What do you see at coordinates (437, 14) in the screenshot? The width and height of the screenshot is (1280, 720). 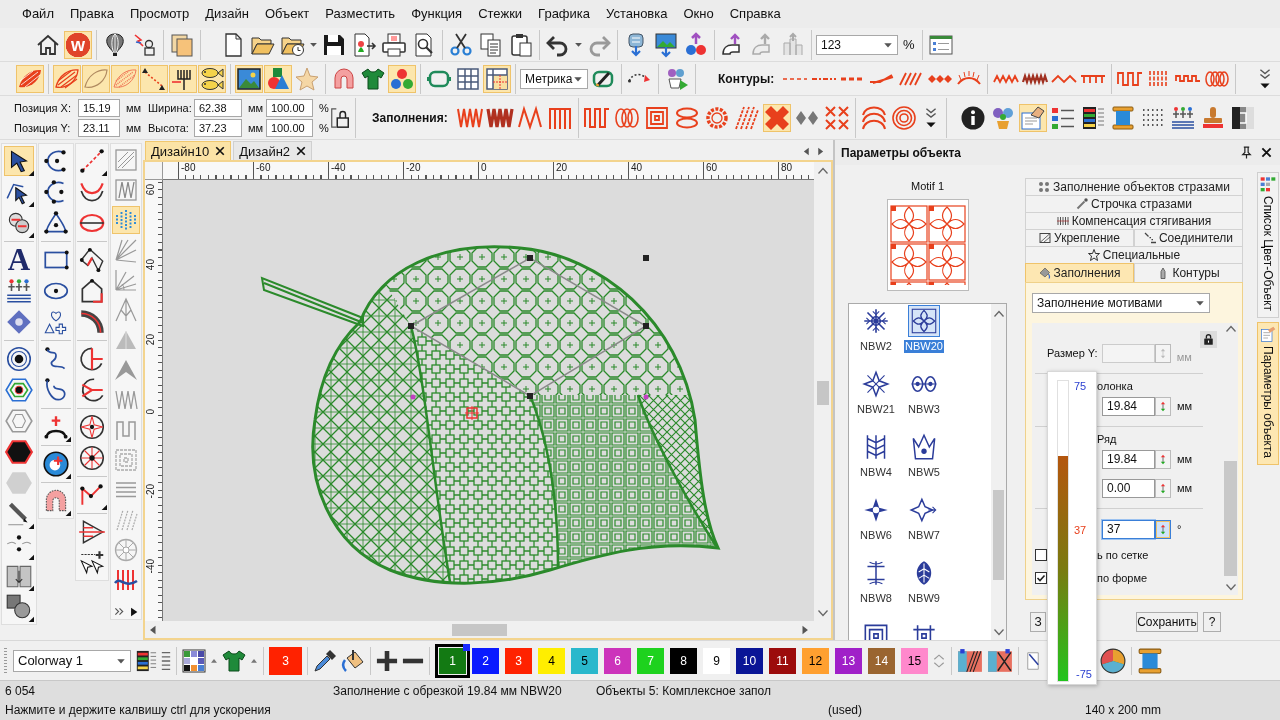 I see `menu-item: Функция` at bounding box center [437, 14].